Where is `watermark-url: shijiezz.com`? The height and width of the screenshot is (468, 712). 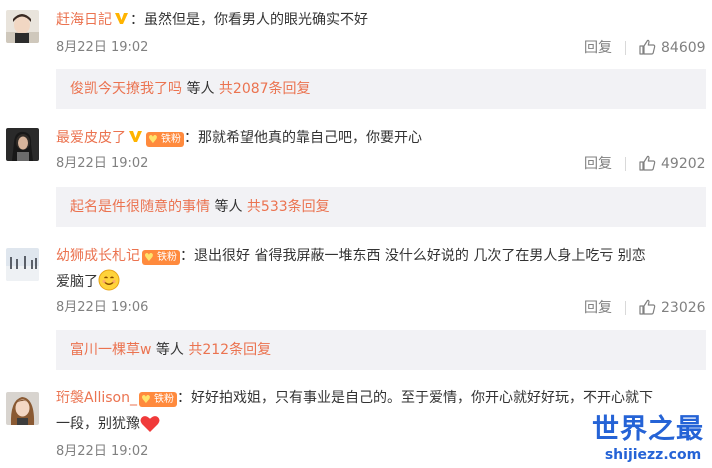
watermark-url: shijiezz.com is located at coordinates (653, 455).